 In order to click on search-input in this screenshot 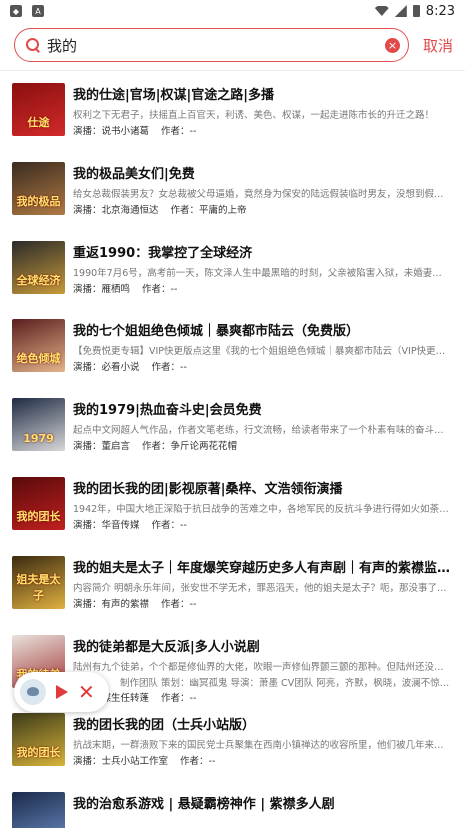, I will do `click(216, 45)`.